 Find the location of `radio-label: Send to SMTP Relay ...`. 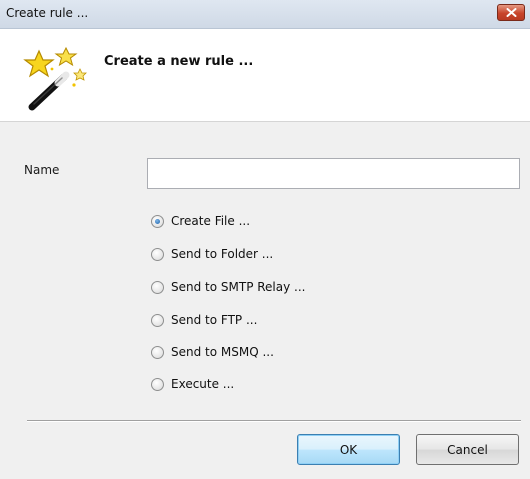

radio-label: Send to SMTP Relay ... is located at coordinates (238, 287).